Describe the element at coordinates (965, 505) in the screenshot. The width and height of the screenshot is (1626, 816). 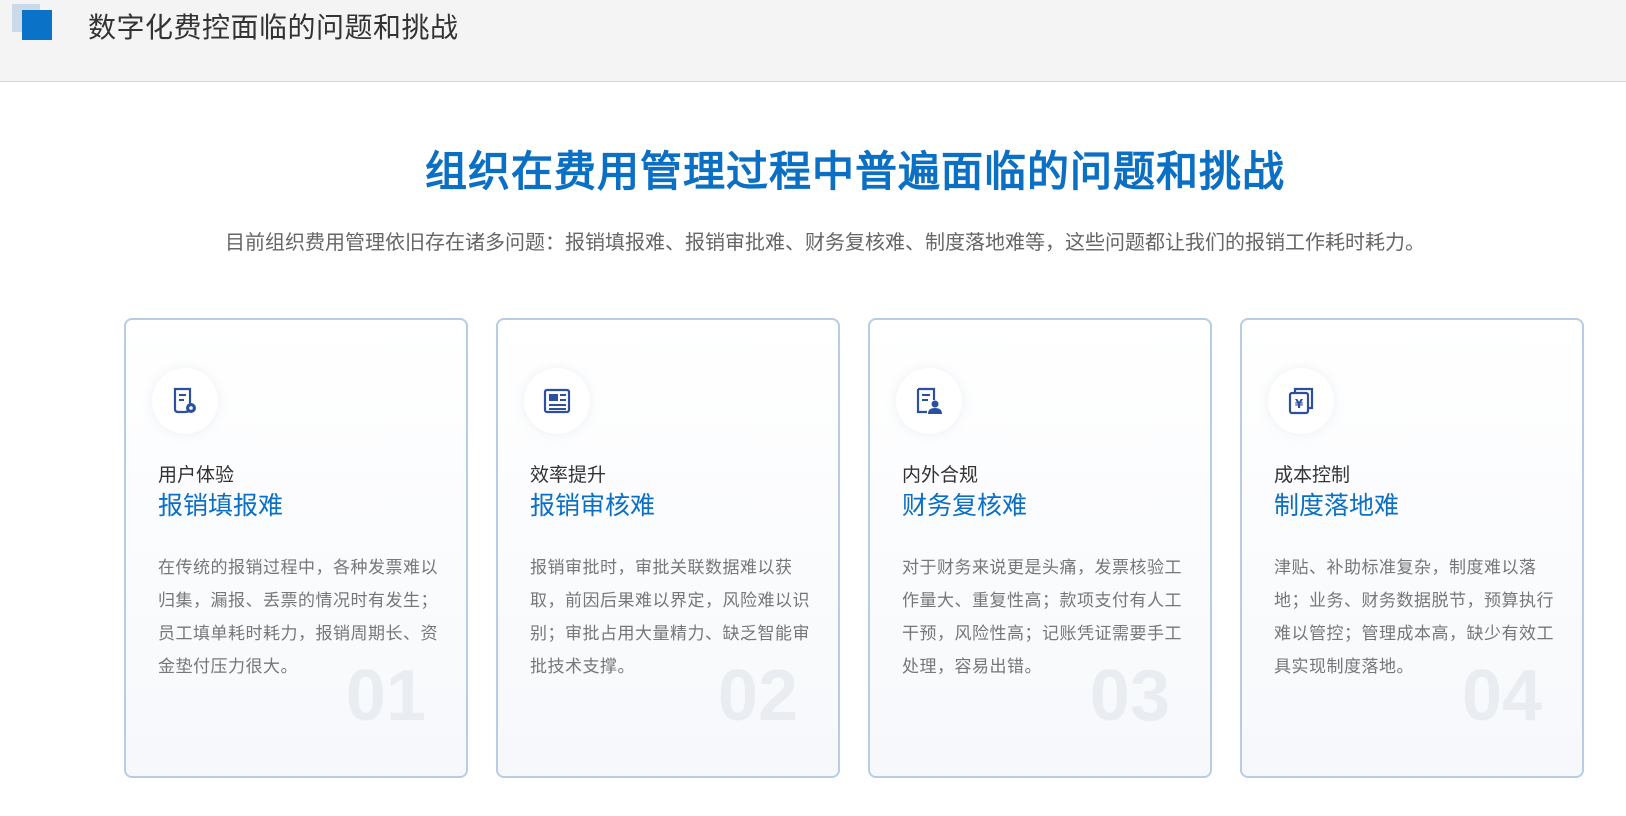
I see `card-title: 财务复核难` at that location.